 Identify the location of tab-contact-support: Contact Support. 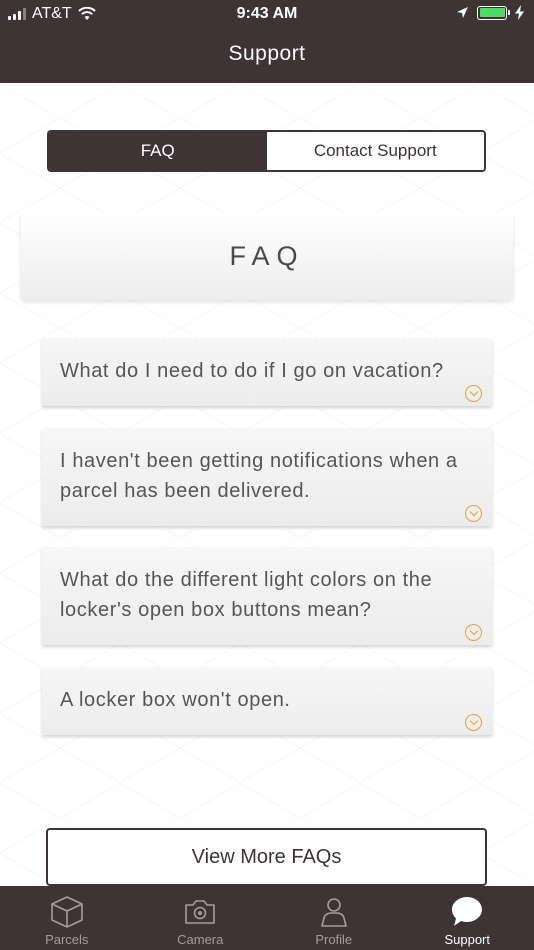
(375, 151).